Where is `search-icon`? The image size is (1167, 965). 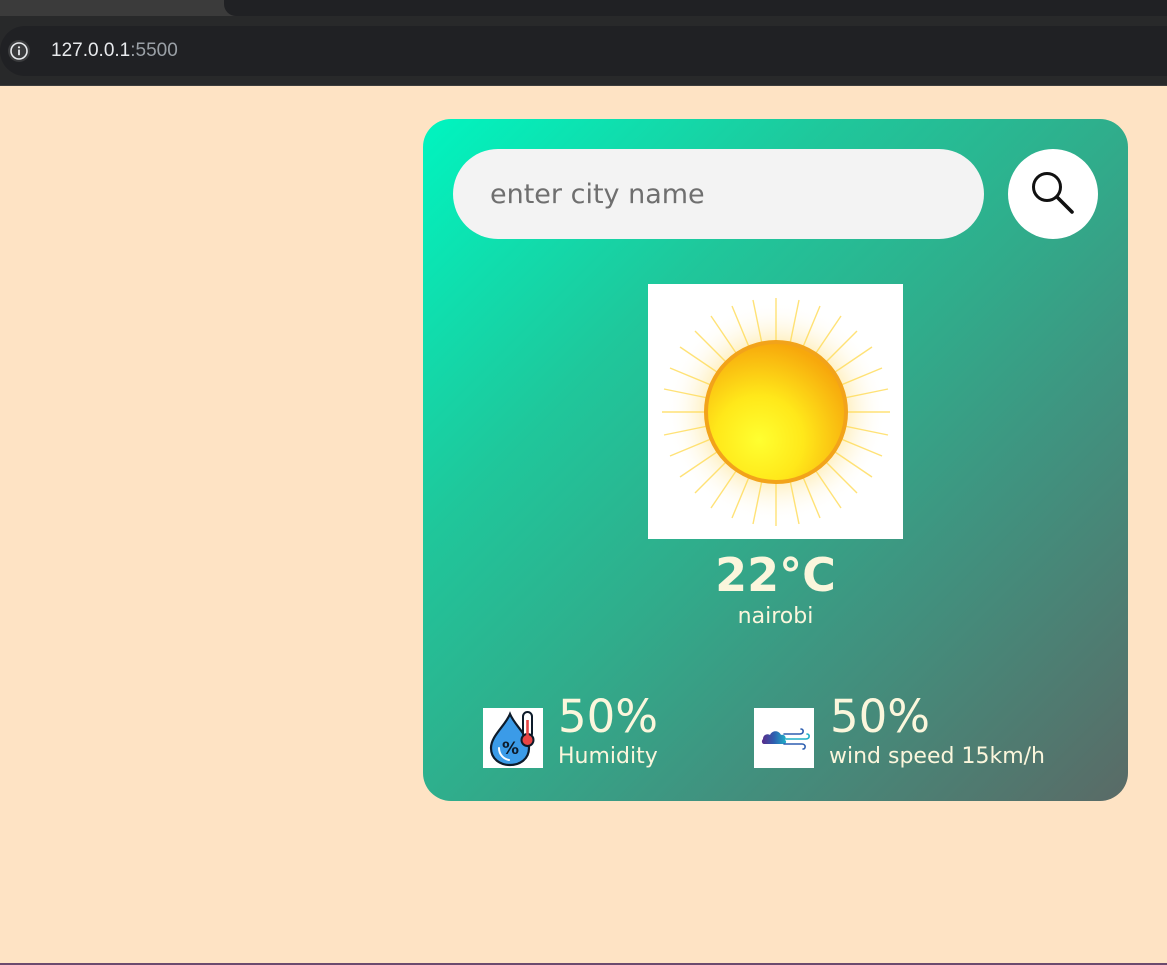 search-icon is located at coordinates (1053, 194).